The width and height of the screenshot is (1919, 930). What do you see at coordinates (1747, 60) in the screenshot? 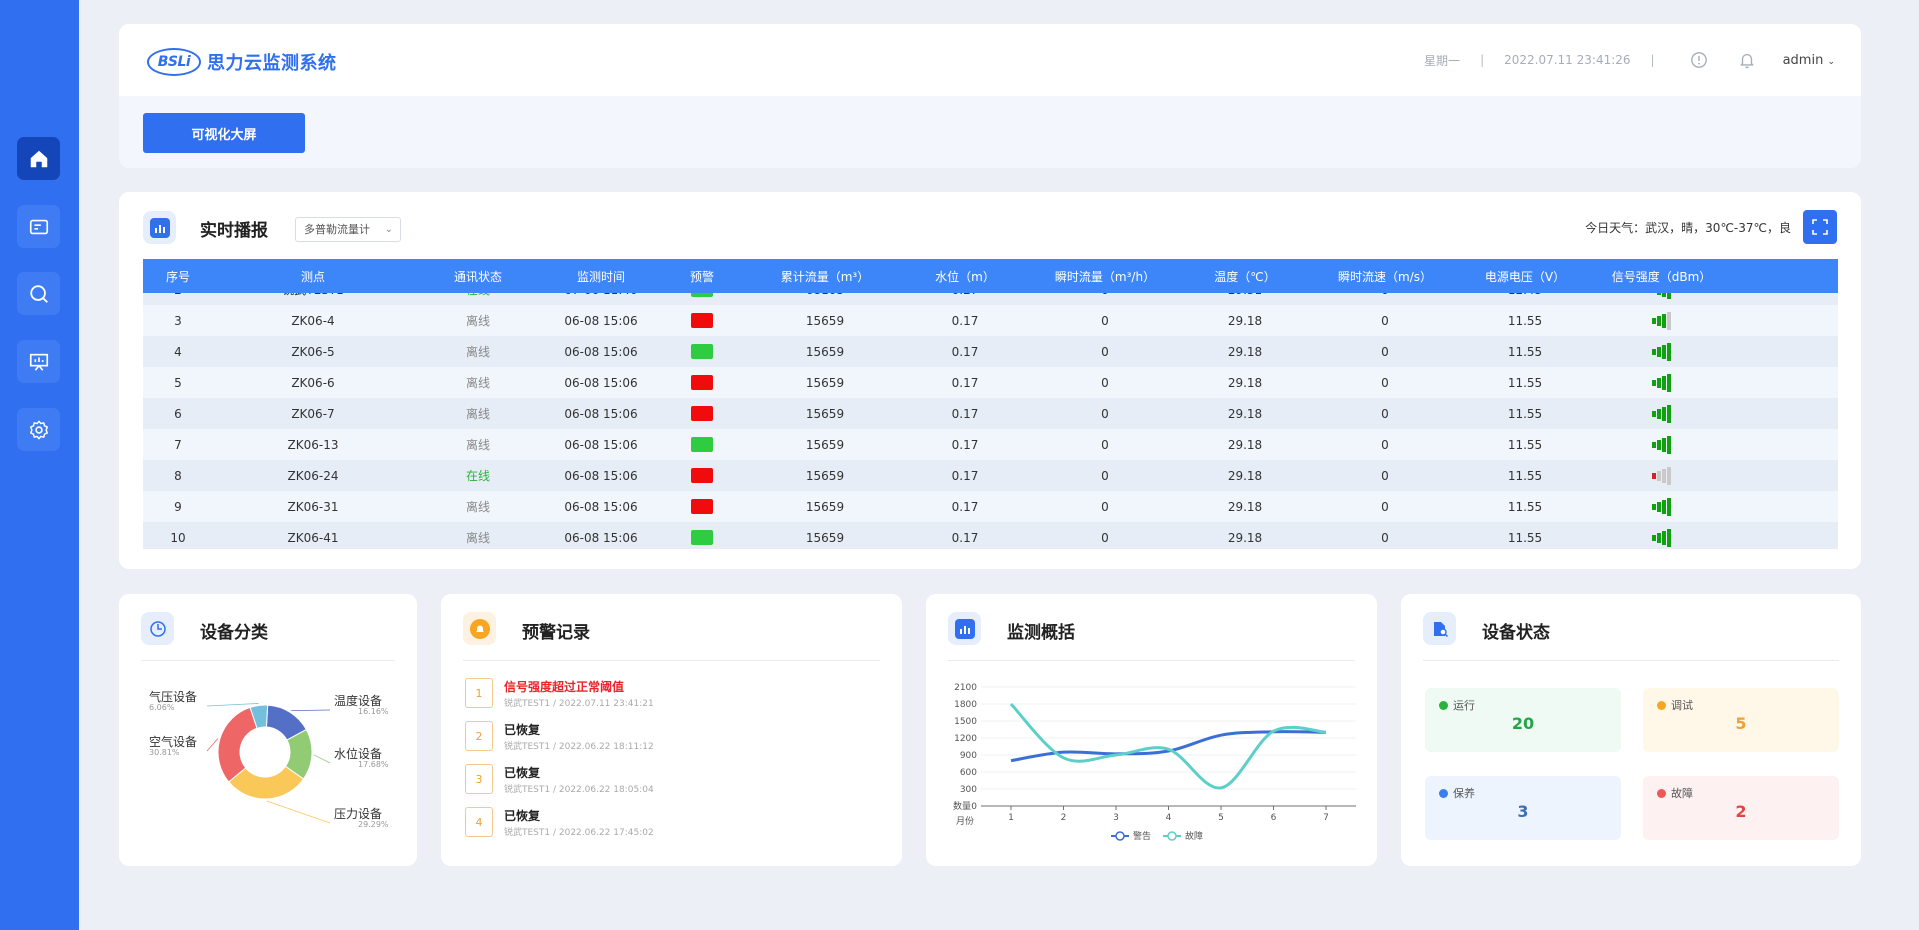
I see `bell-icon` at bounding box center [1747, 60].